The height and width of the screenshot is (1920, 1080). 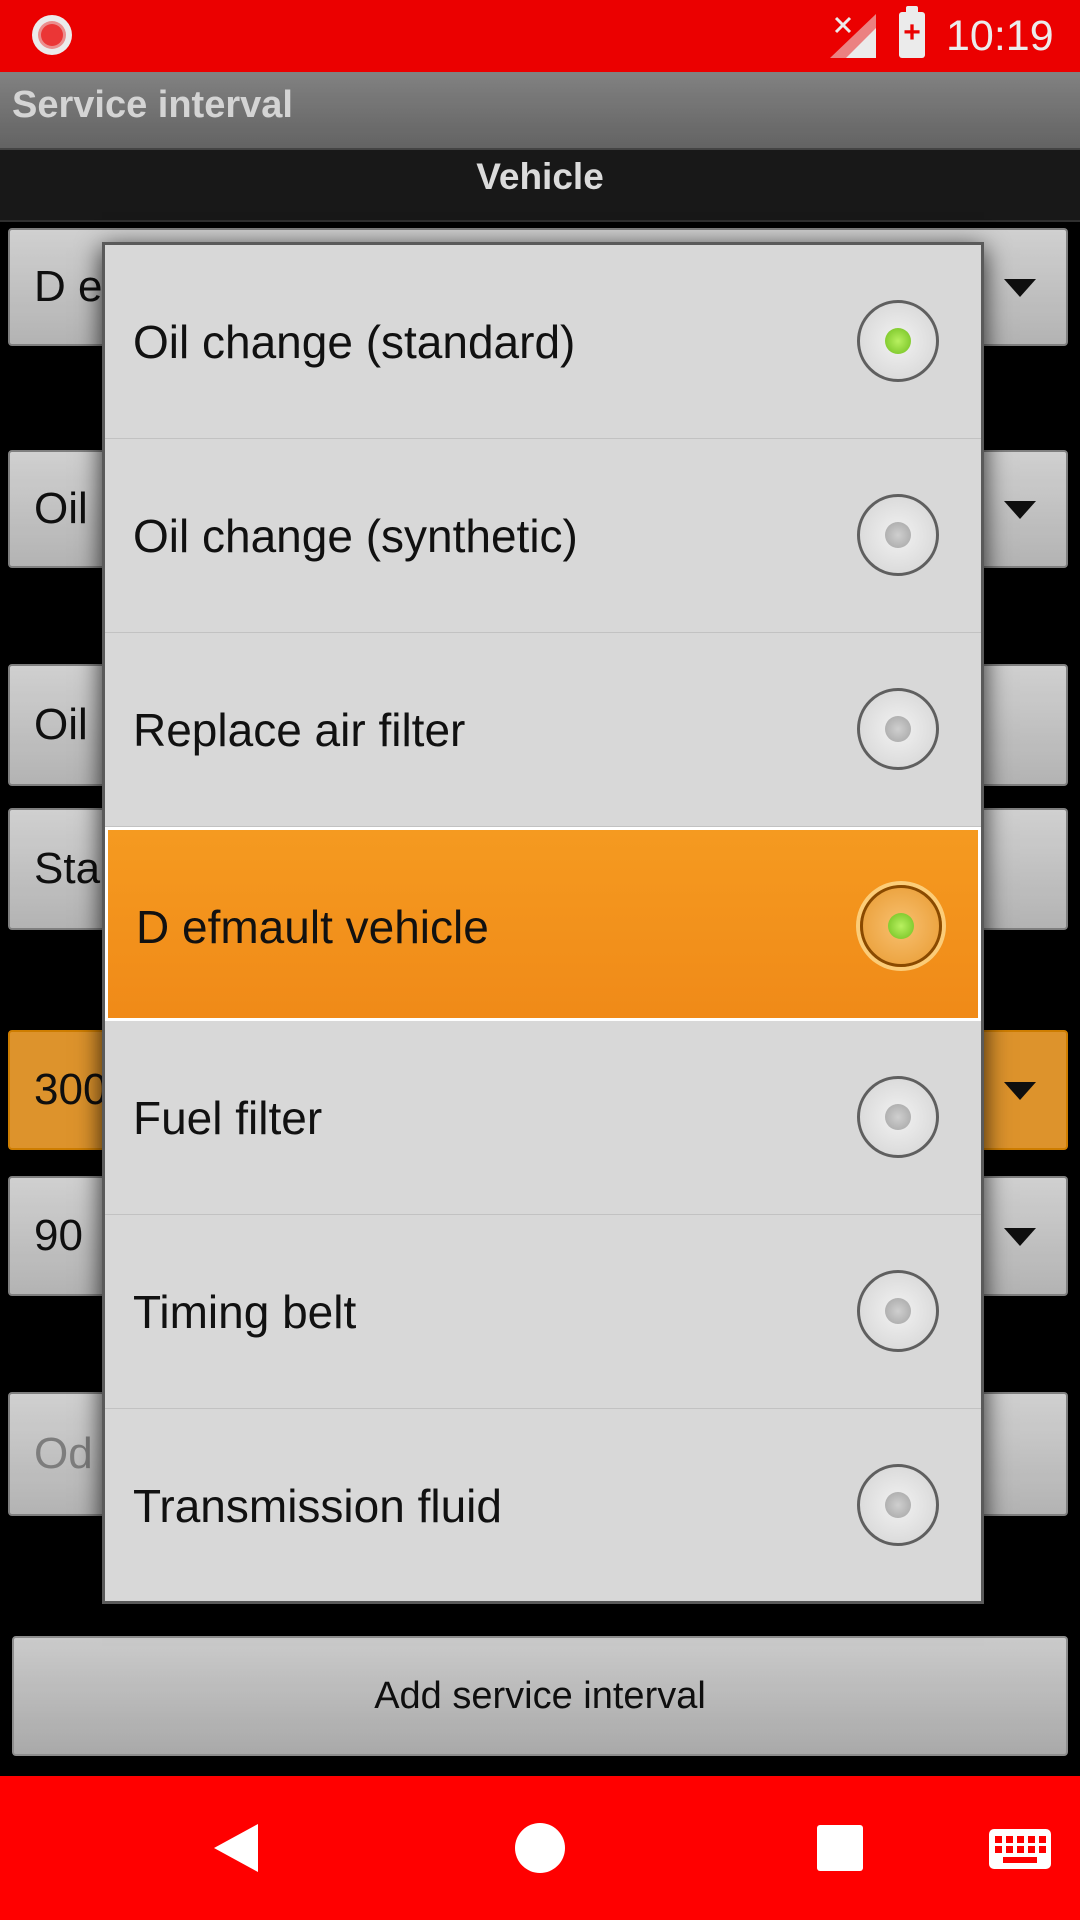 What do you see at coordinates (299, 730) in the screenshot?
I see `option-label: Replace air filter` at bounding box center [299, 730].